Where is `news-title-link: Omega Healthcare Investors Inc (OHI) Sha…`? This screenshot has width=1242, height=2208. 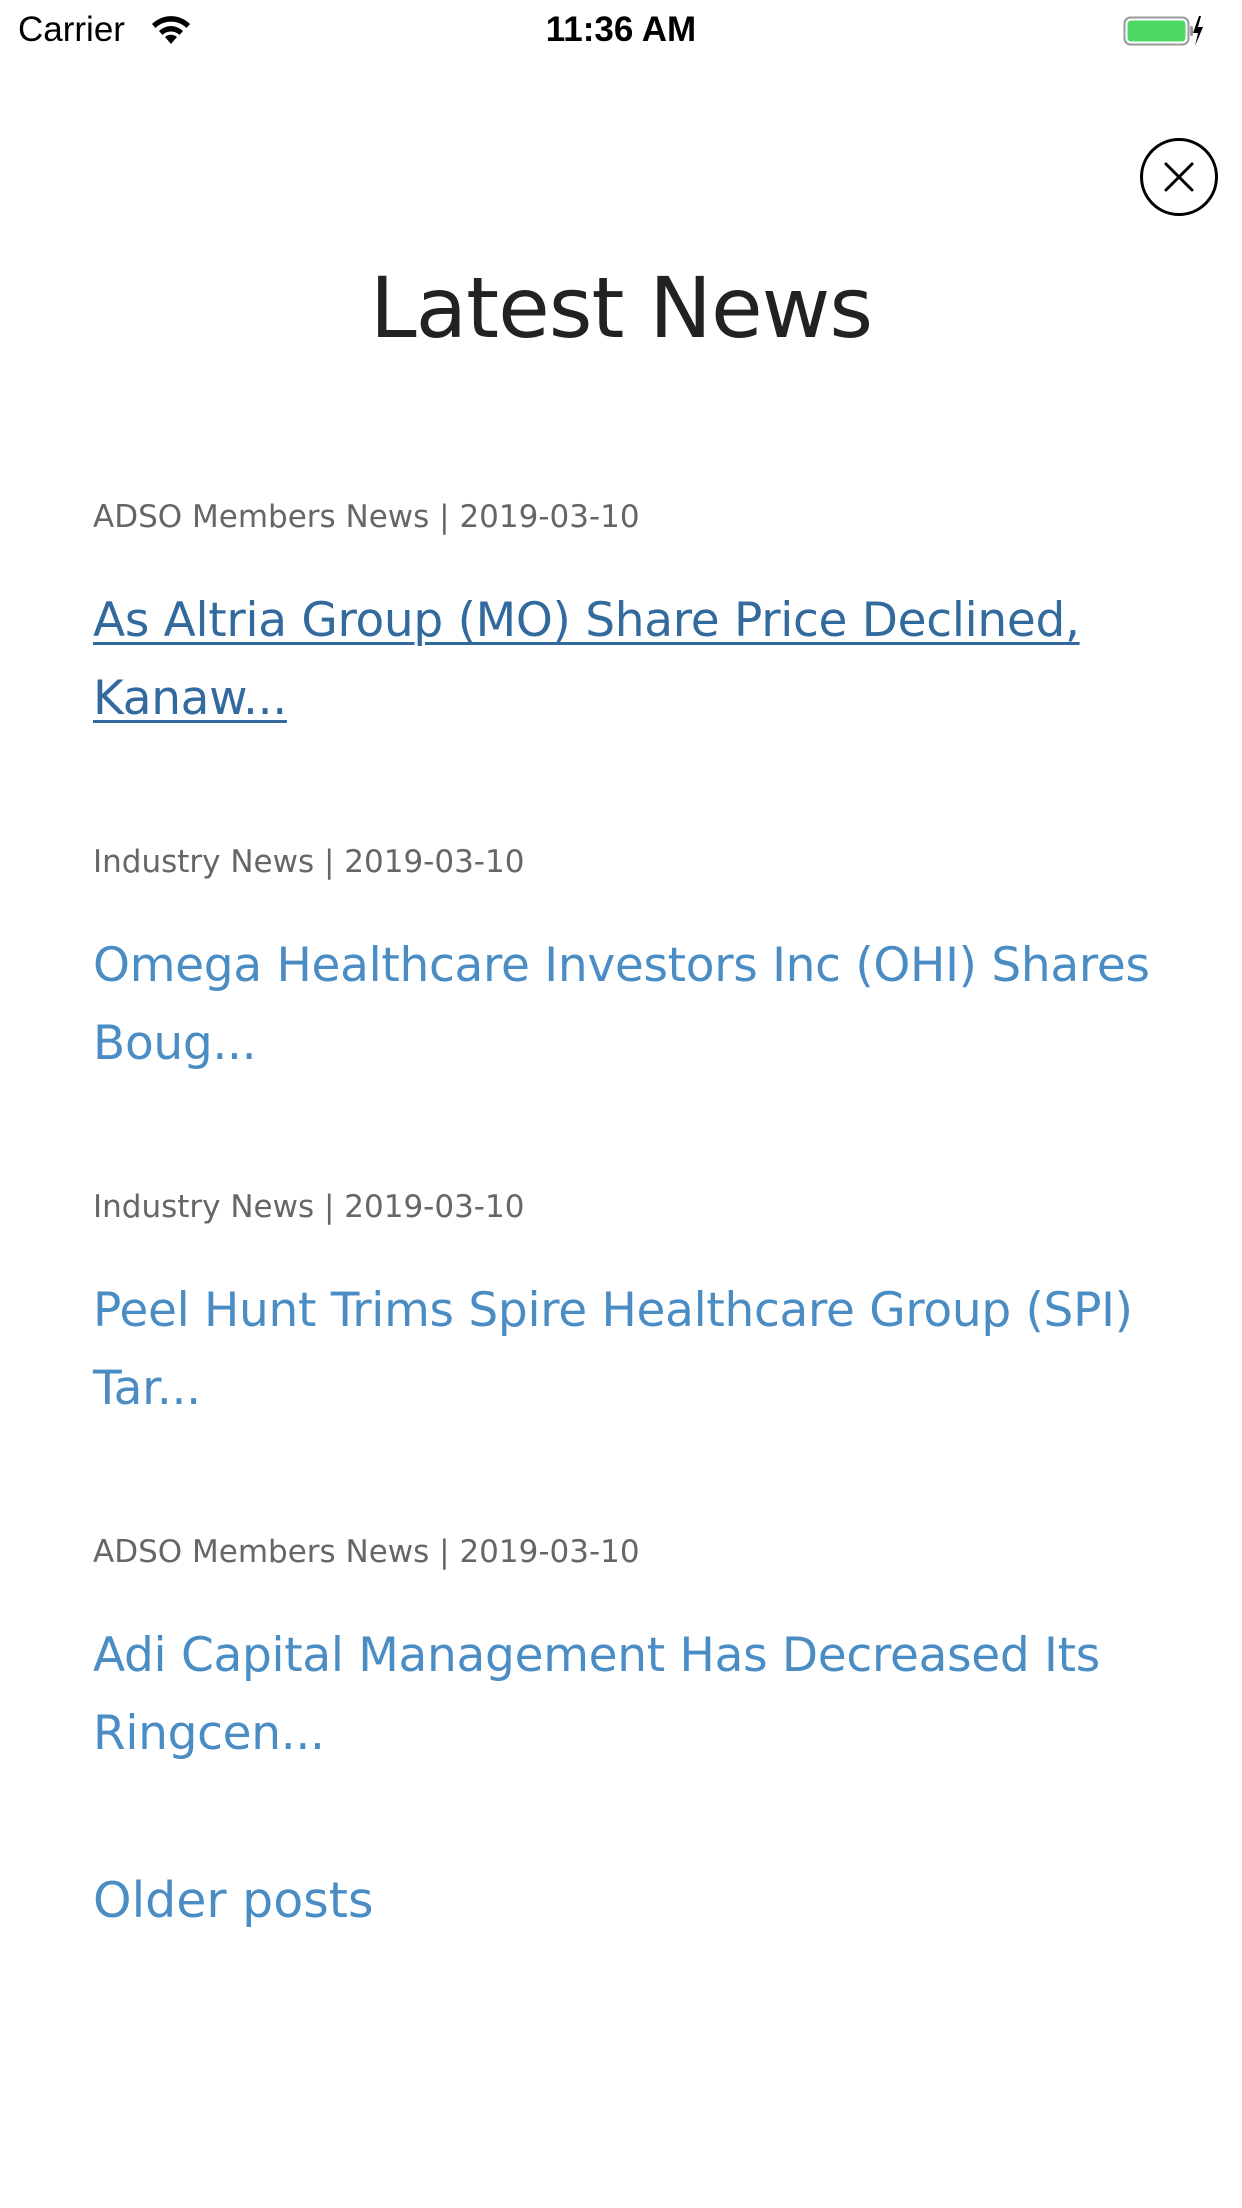 news-title-link: Omega Healthcare Investors Inc (OHI) Sha… is located at coordinates (633, 1005).